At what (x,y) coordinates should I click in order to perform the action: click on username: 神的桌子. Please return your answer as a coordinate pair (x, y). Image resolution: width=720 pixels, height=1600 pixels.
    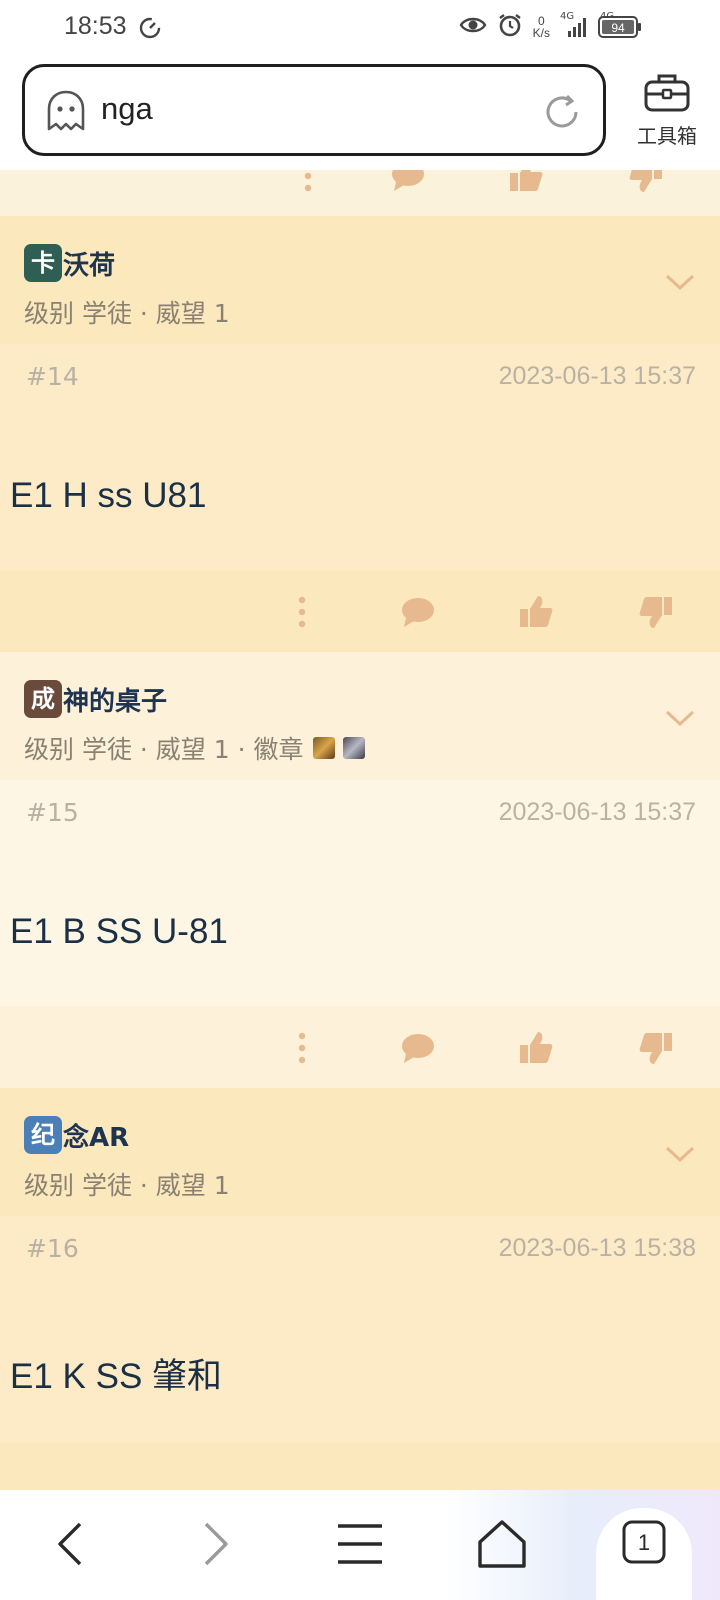
    Looking at the image, I should click on (115, 699).